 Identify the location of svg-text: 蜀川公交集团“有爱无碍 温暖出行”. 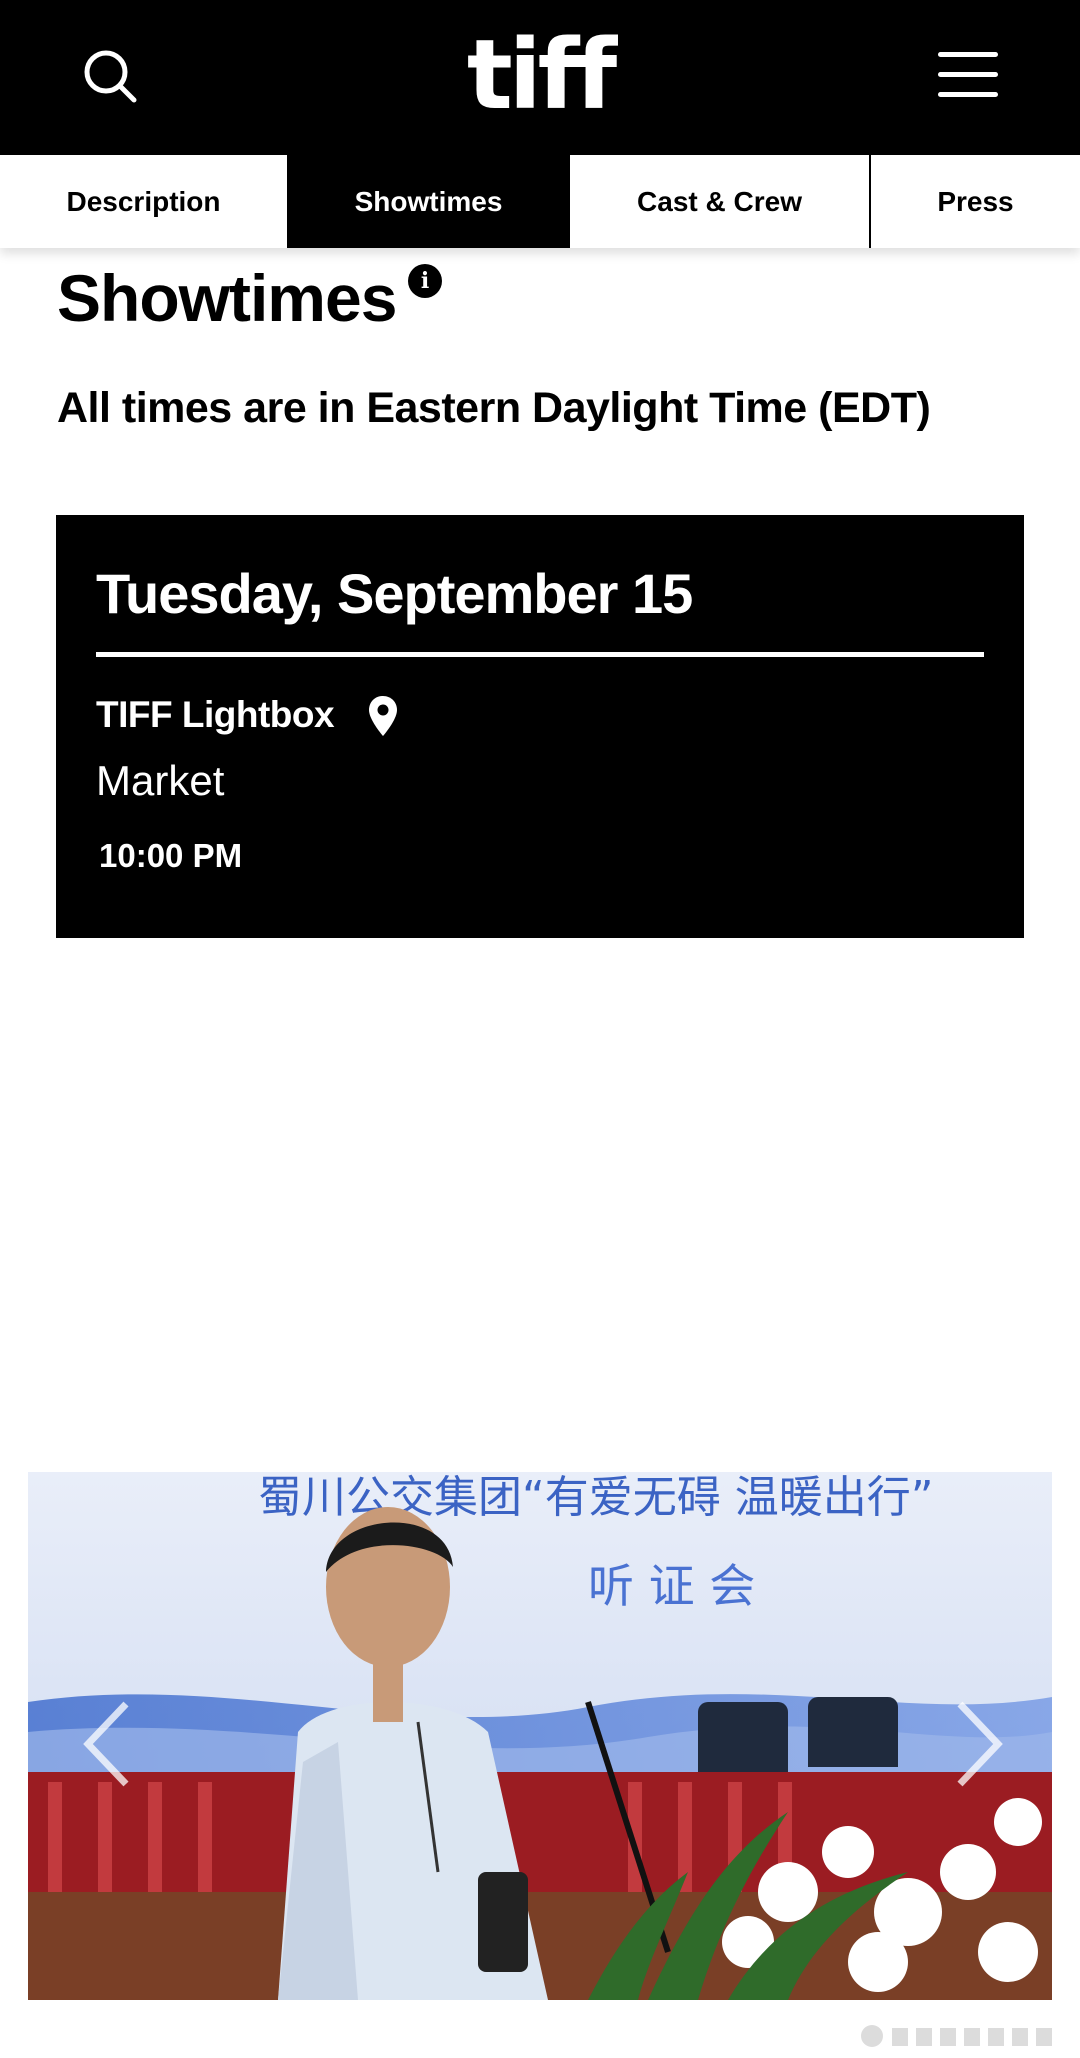
(596, 1497).